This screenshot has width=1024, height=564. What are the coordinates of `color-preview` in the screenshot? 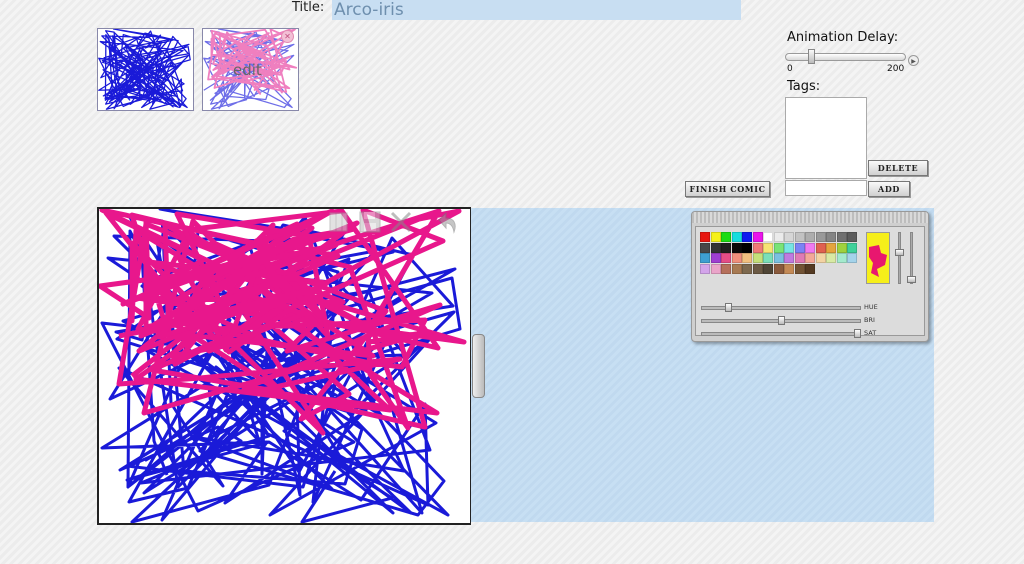 It's located at (878, 258).